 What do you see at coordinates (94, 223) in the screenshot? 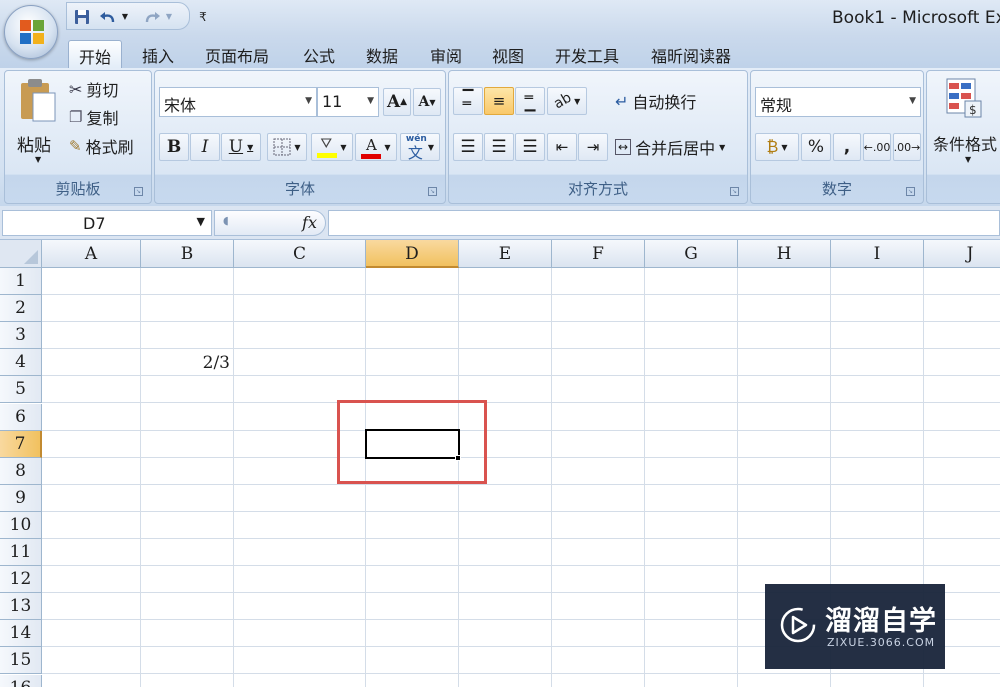
I see `name-box-value: D7` at bounding box center [94, 223].